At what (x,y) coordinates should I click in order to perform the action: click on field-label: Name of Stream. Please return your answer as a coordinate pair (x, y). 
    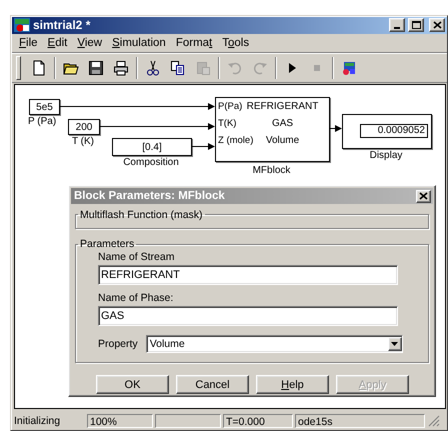
    Looking at the image, I should click on (137, 257).